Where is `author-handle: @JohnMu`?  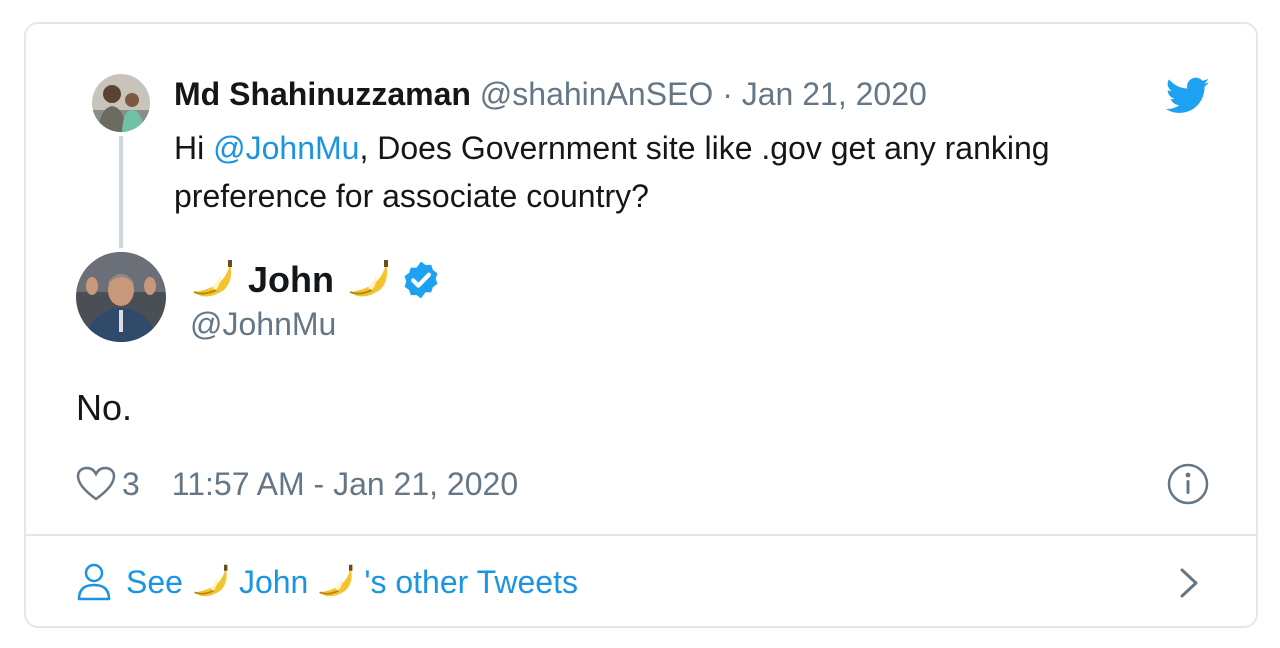
author-handle: @JohnMu is located at coordinates (263, 324).